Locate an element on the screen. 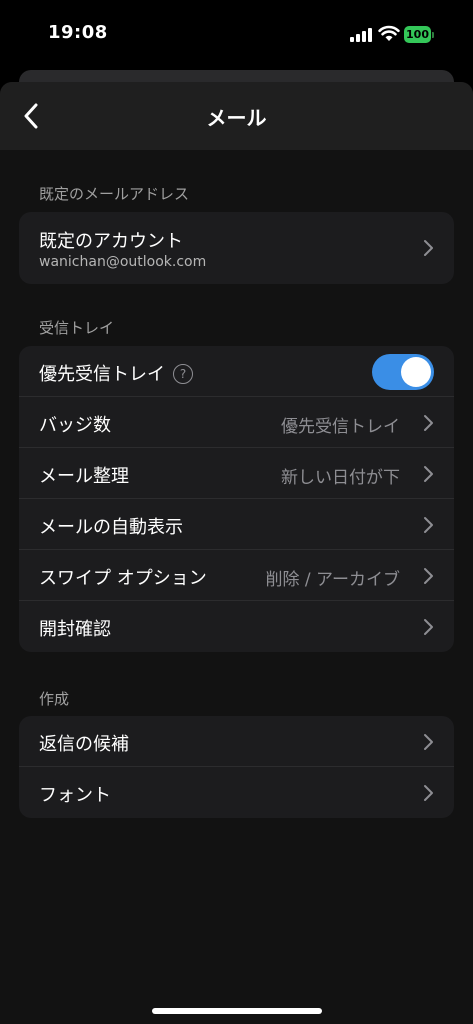  default-account-email: wanichan@outlook.com is located at coordinates (123, 262).